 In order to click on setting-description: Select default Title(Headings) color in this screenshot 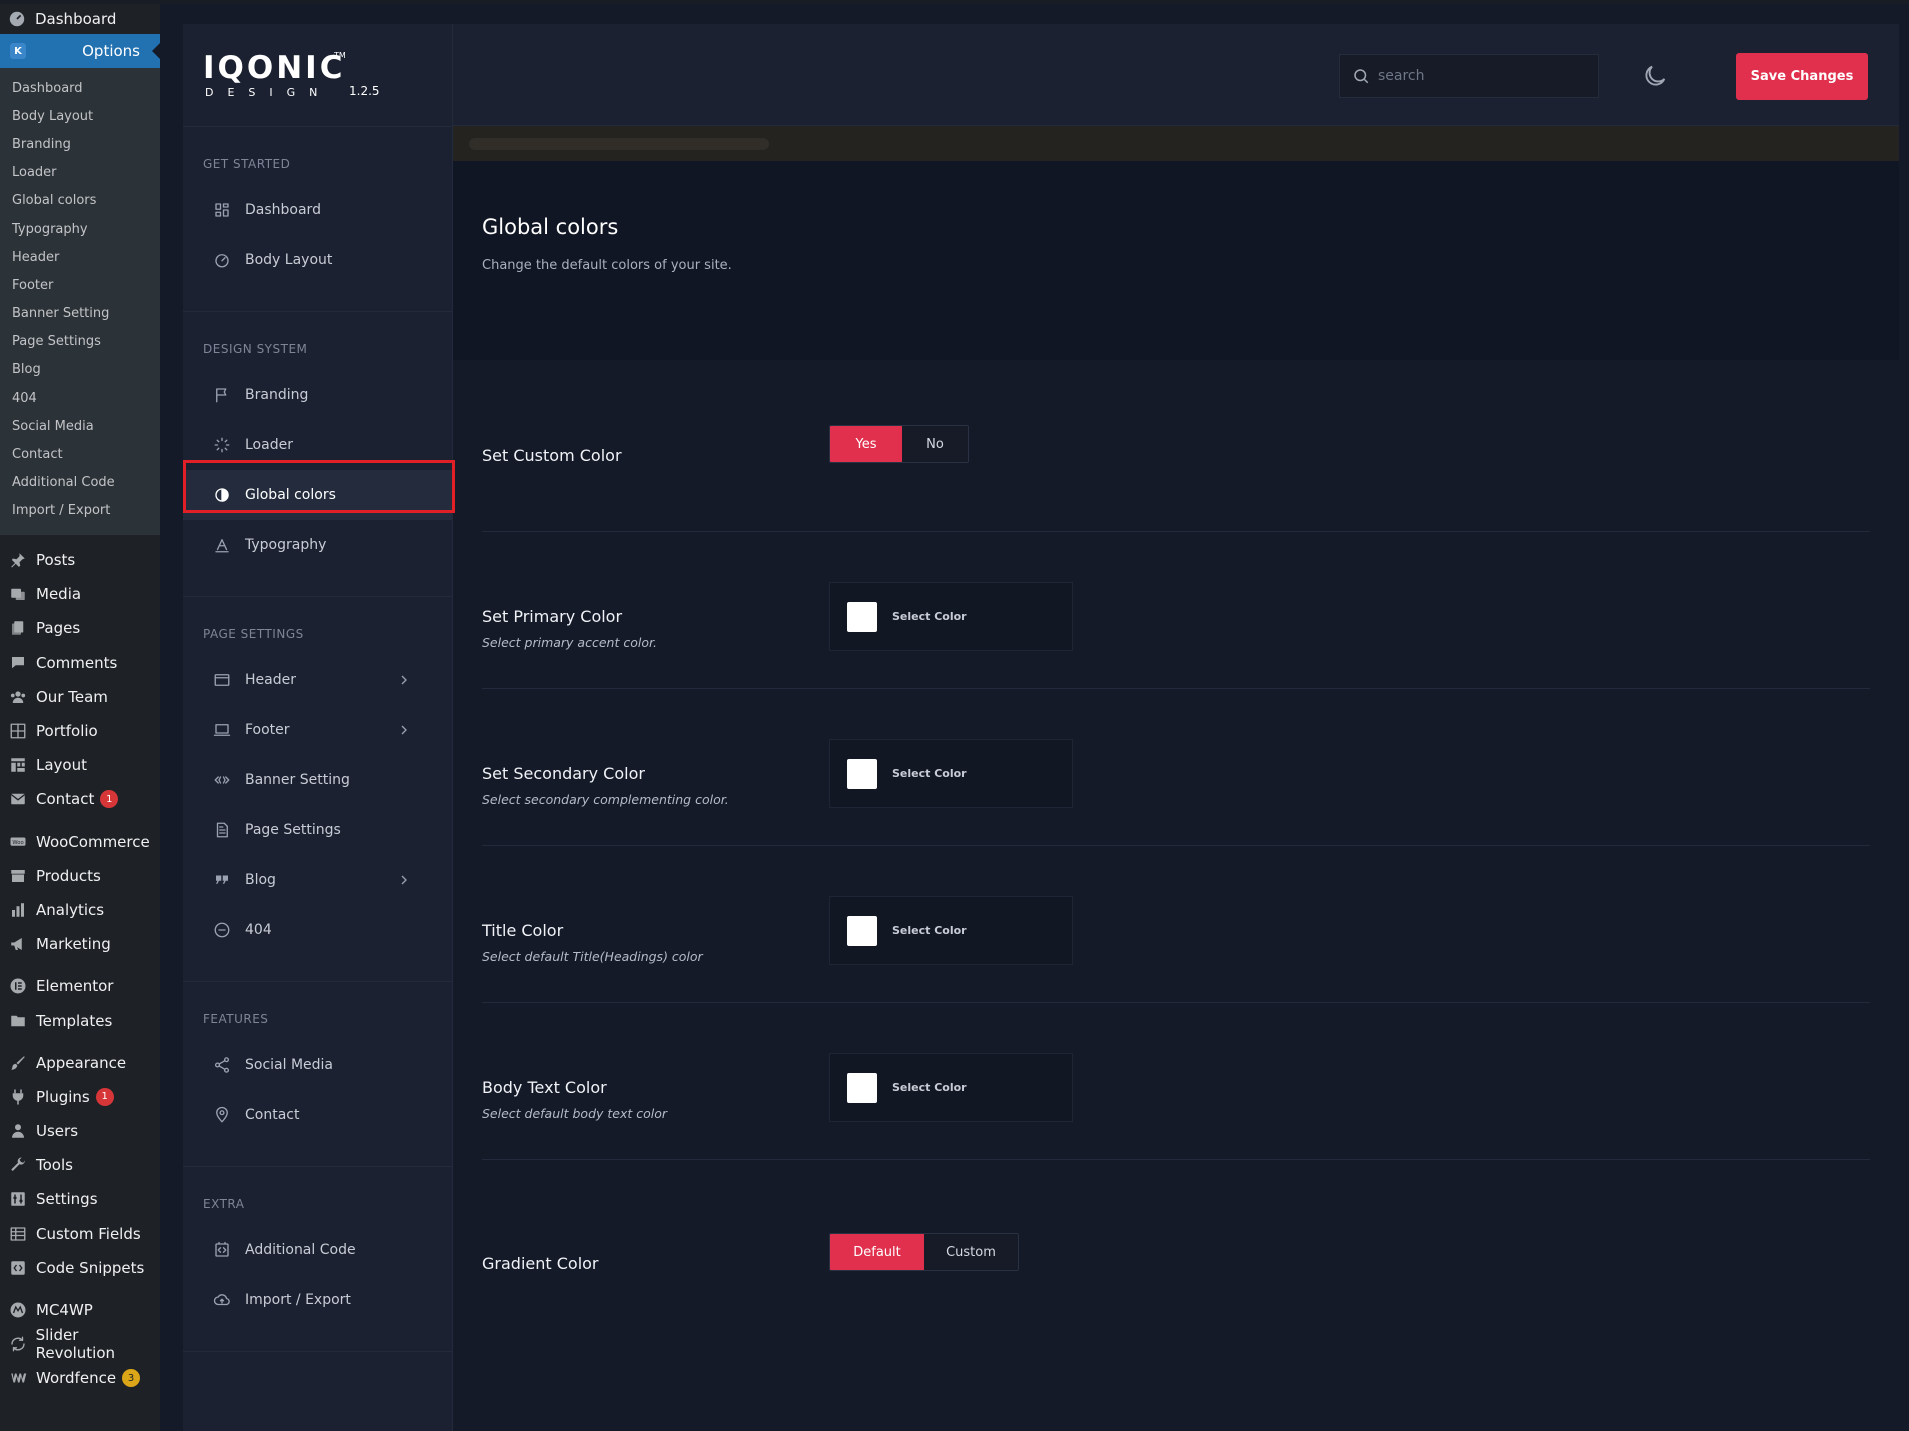, I will do `click(592, 956)`.